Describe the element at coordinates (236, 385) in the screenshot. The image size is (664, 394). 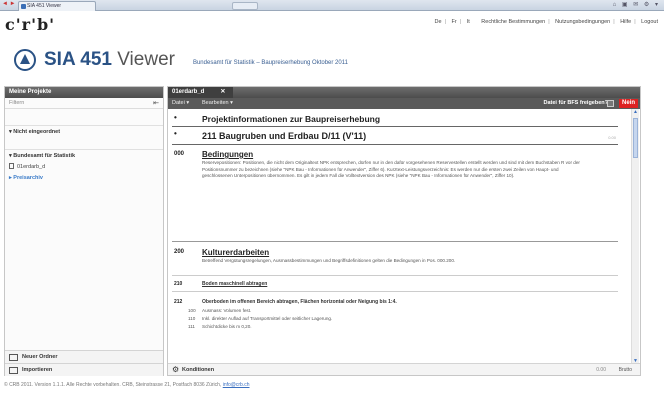
I see `contact-email-link: info@crb.ch` at that location.